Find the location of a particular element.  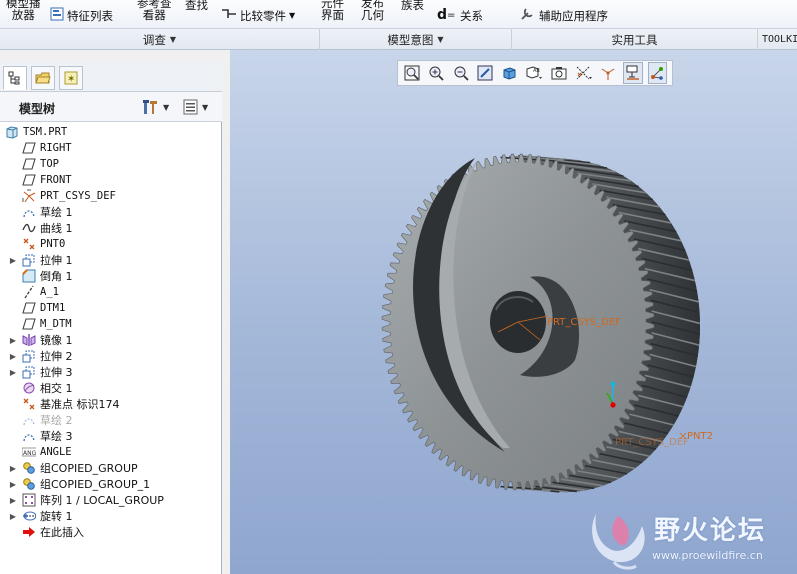

datum-point-icon is located at coordinates (29, 404).